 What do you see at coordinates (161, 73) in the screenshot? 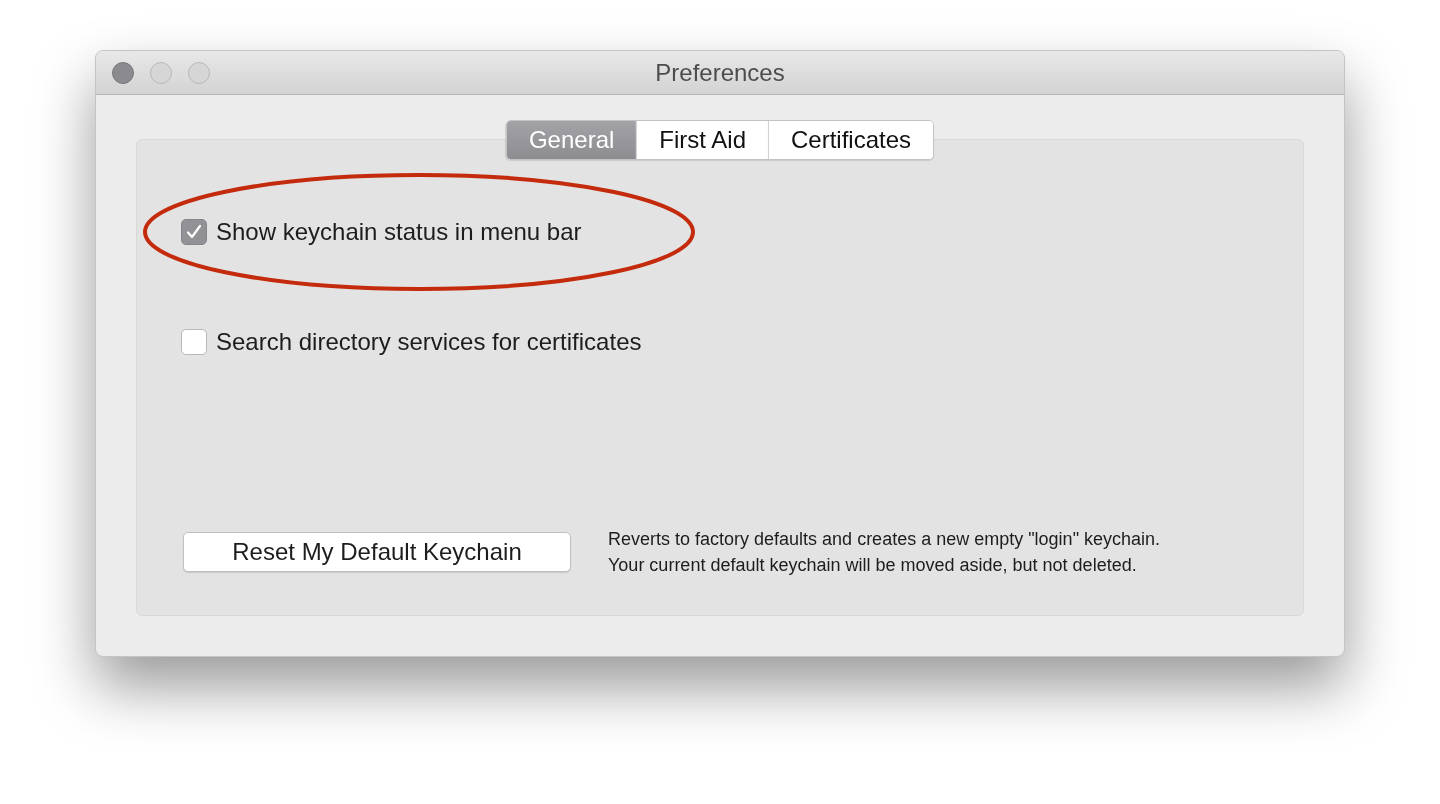
I see `minimize-icon` at bounding box center [161, 73].